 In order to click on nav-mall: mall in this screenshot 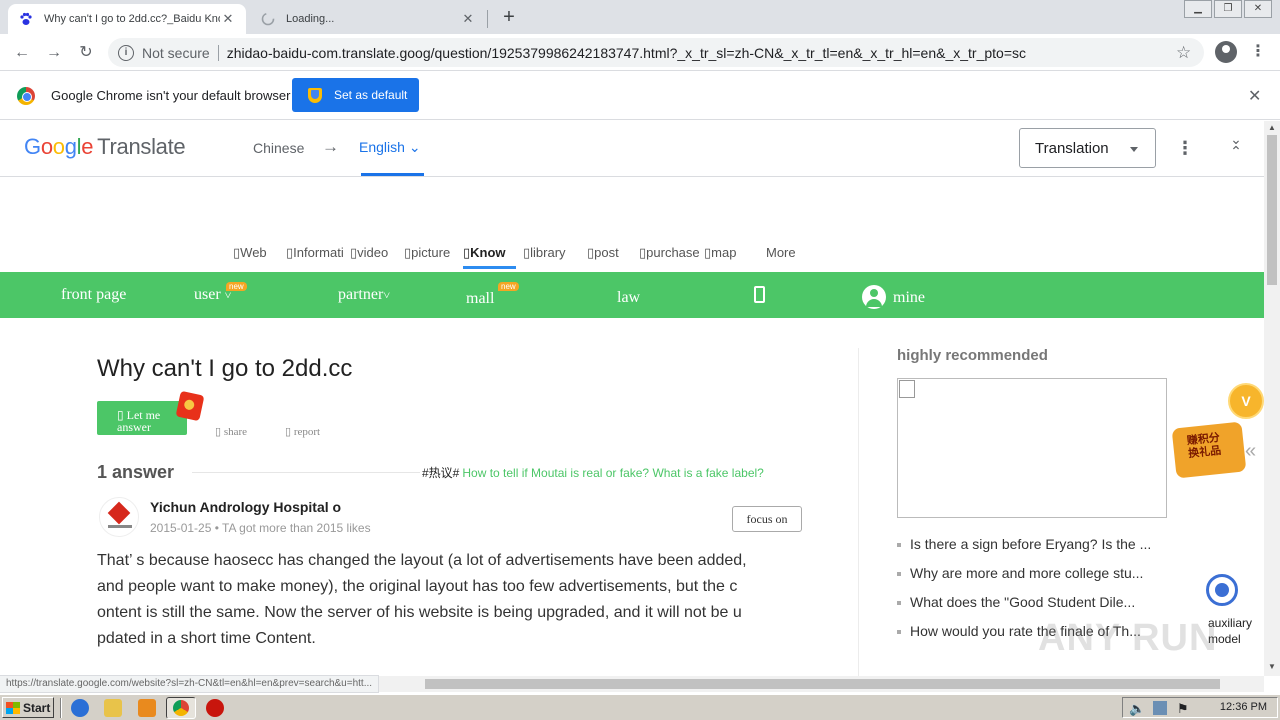, I will do `click(480, 299)`.